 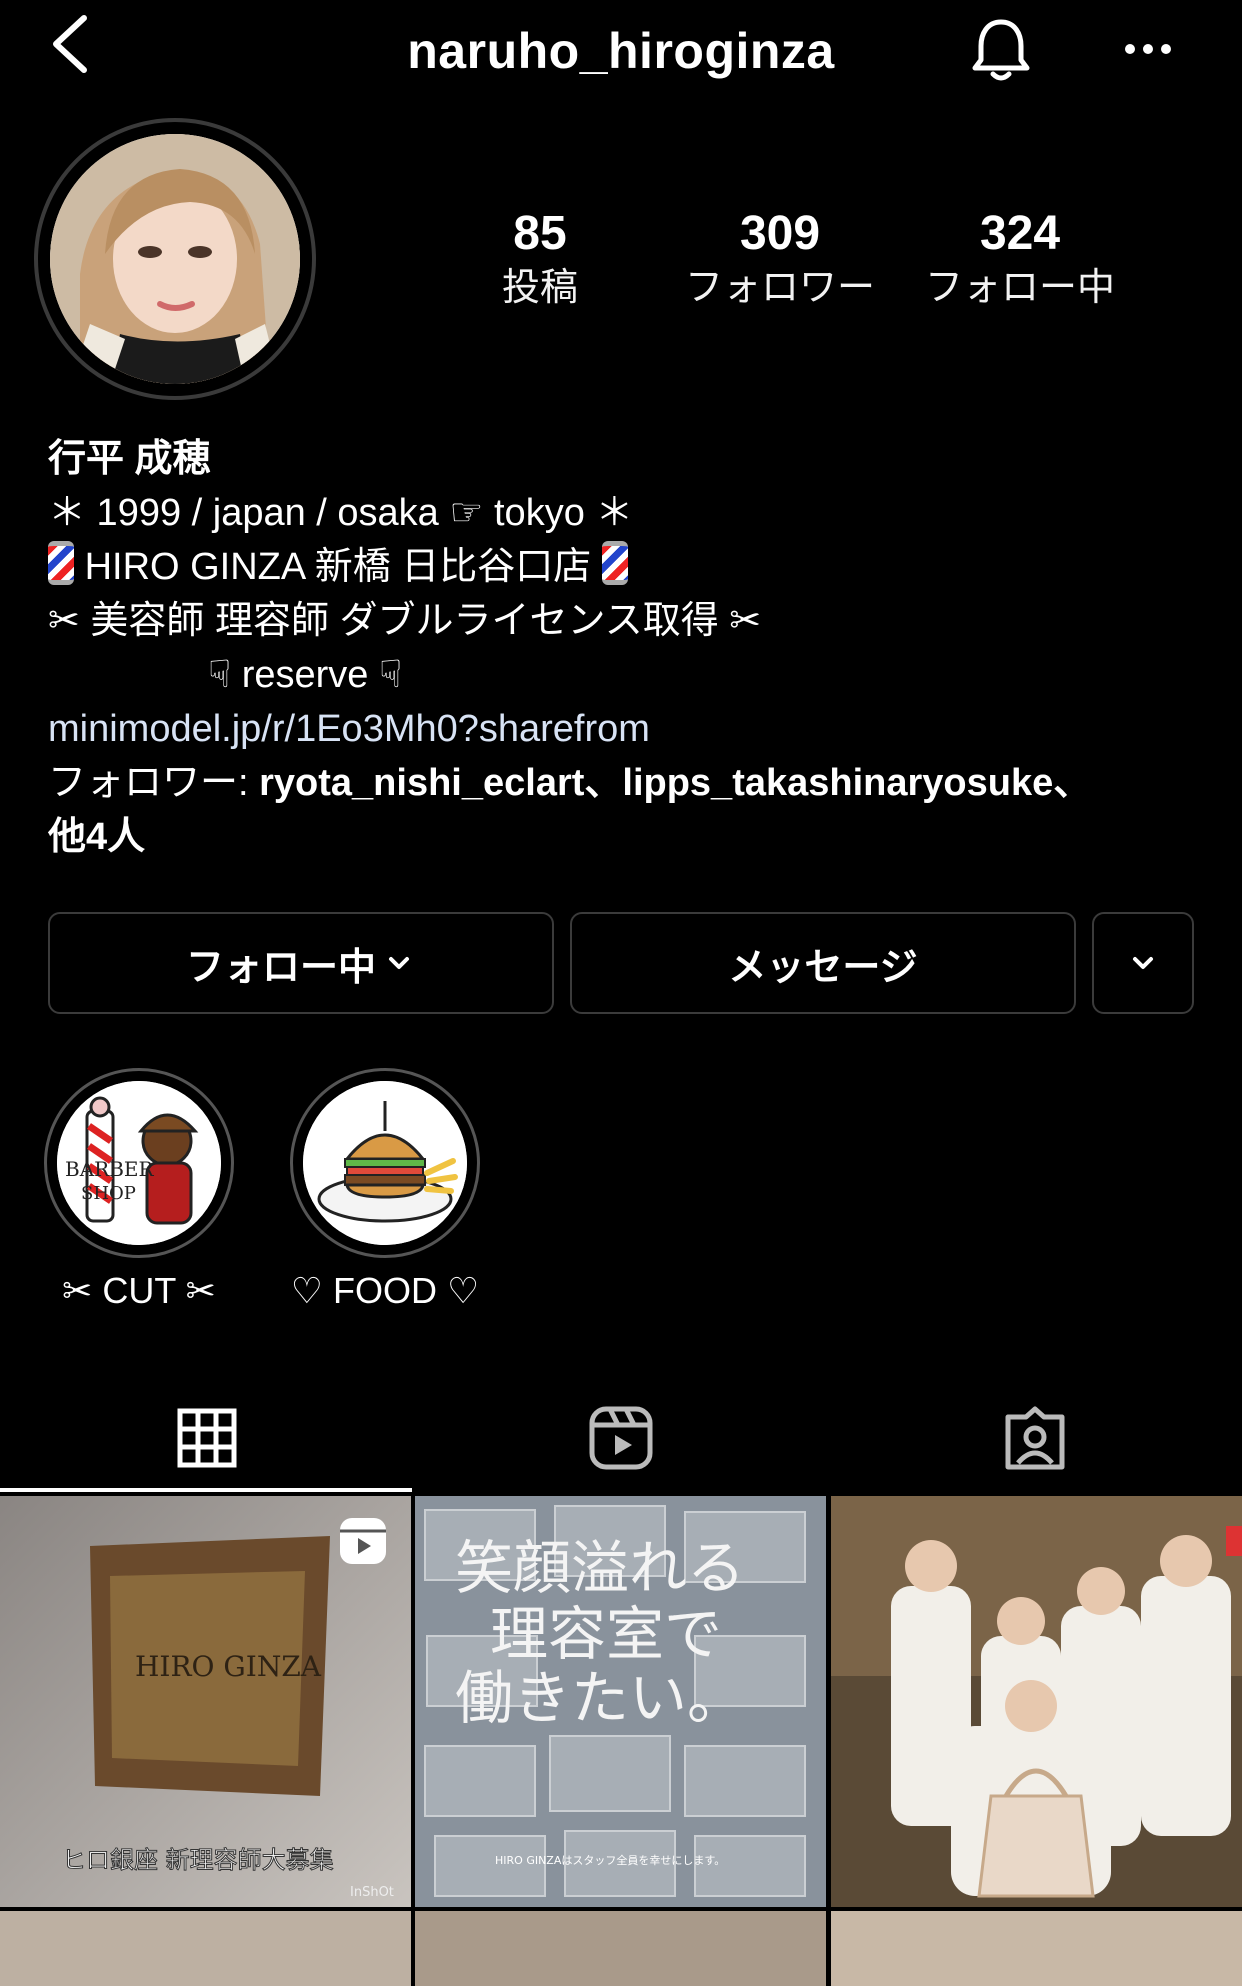 I want to click on more-dots-icon, so click(x=1148, y=49).